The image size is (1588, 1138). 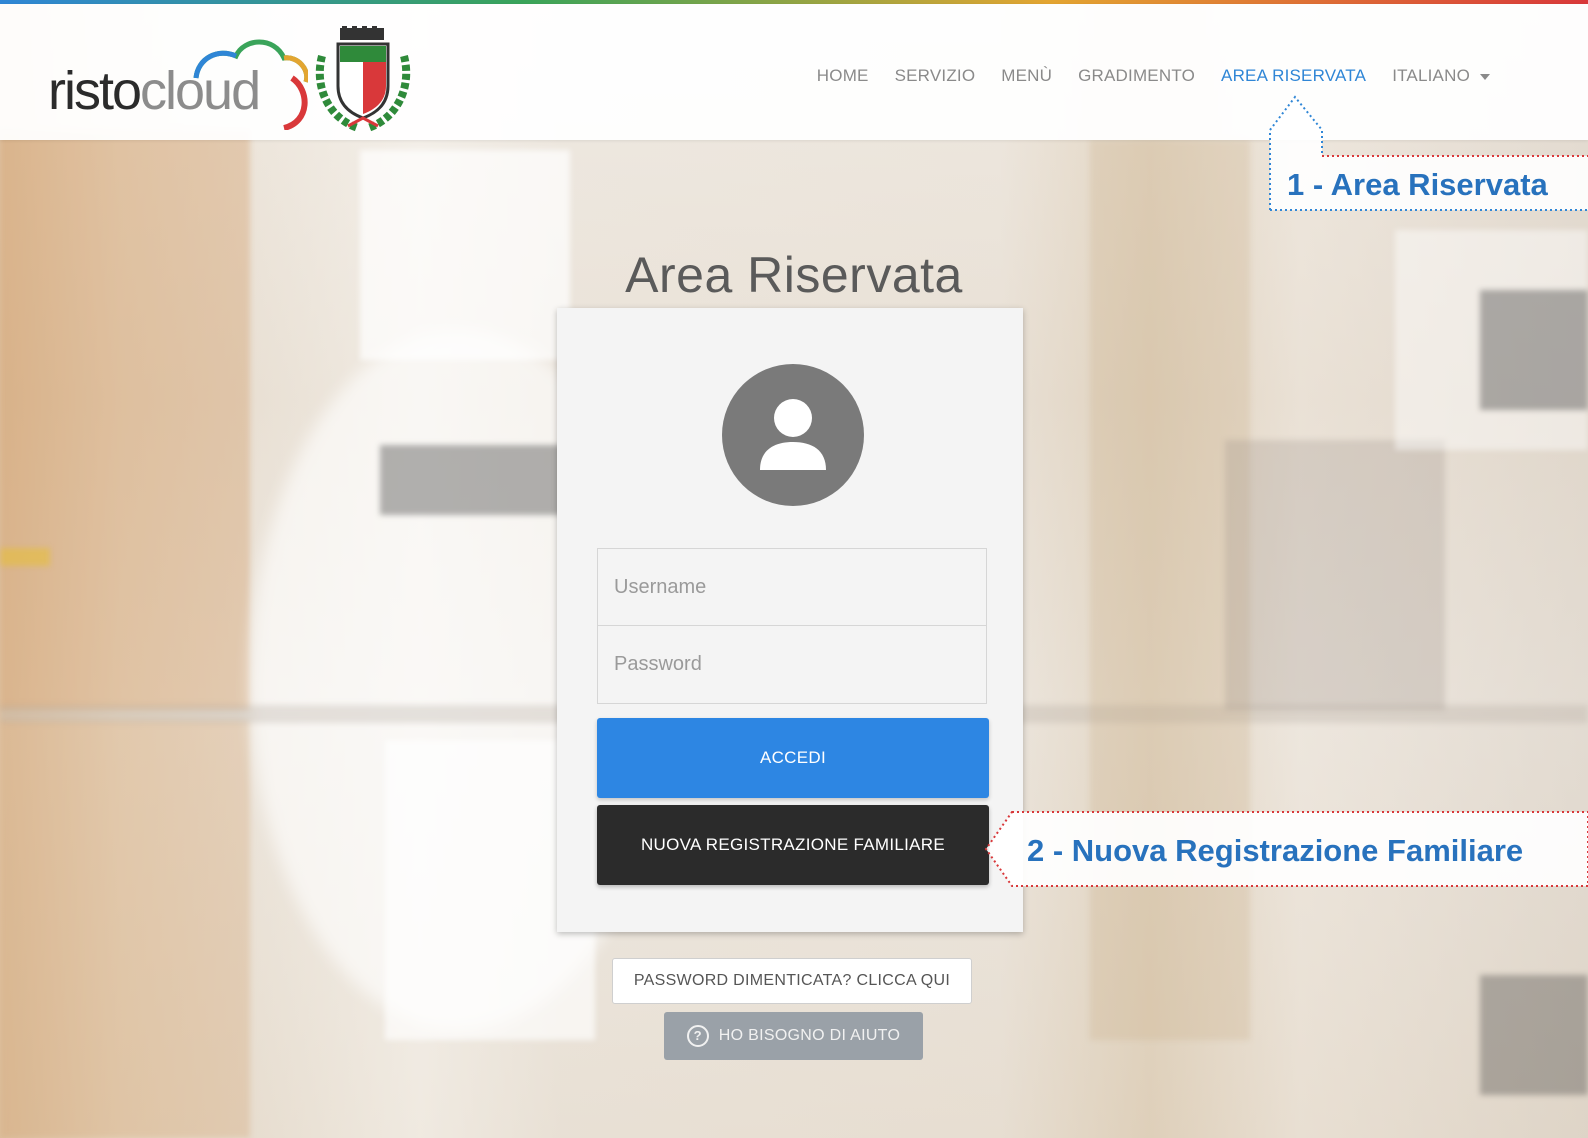 I want to click on callout-nuova-registrazione: 2 - Nuova Registrazione Familiare, so click(x=1275, y=850).